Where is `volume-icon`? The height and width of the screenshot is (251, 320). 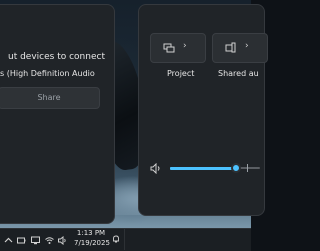
volume-icon is located at coordinates (62, 240).